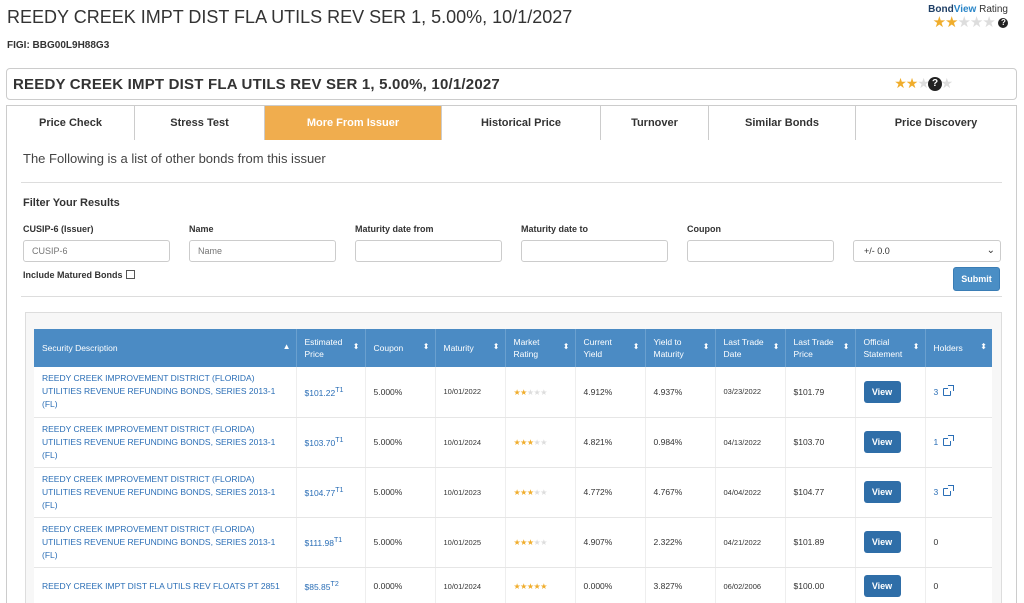  I want to click on column-header: Holders ⬍, so click(958, 348).